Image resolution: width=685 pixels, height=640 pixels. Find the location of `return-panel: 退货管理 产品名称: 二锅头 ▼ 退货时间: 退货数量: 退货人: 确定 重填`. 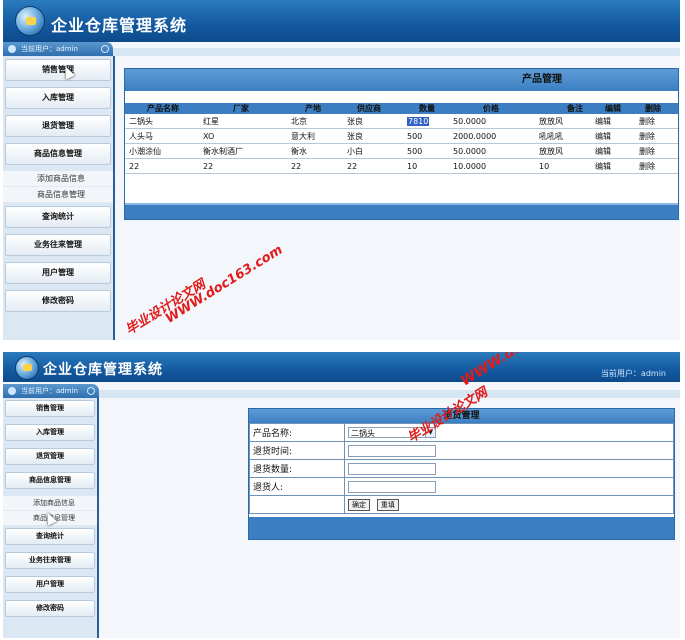

return-panel: 退货管理 产品名称: 二锅头 ▼ 退货时间: 退货数量: 退货人: 确定 重填 is located at coordinates (461, 474).